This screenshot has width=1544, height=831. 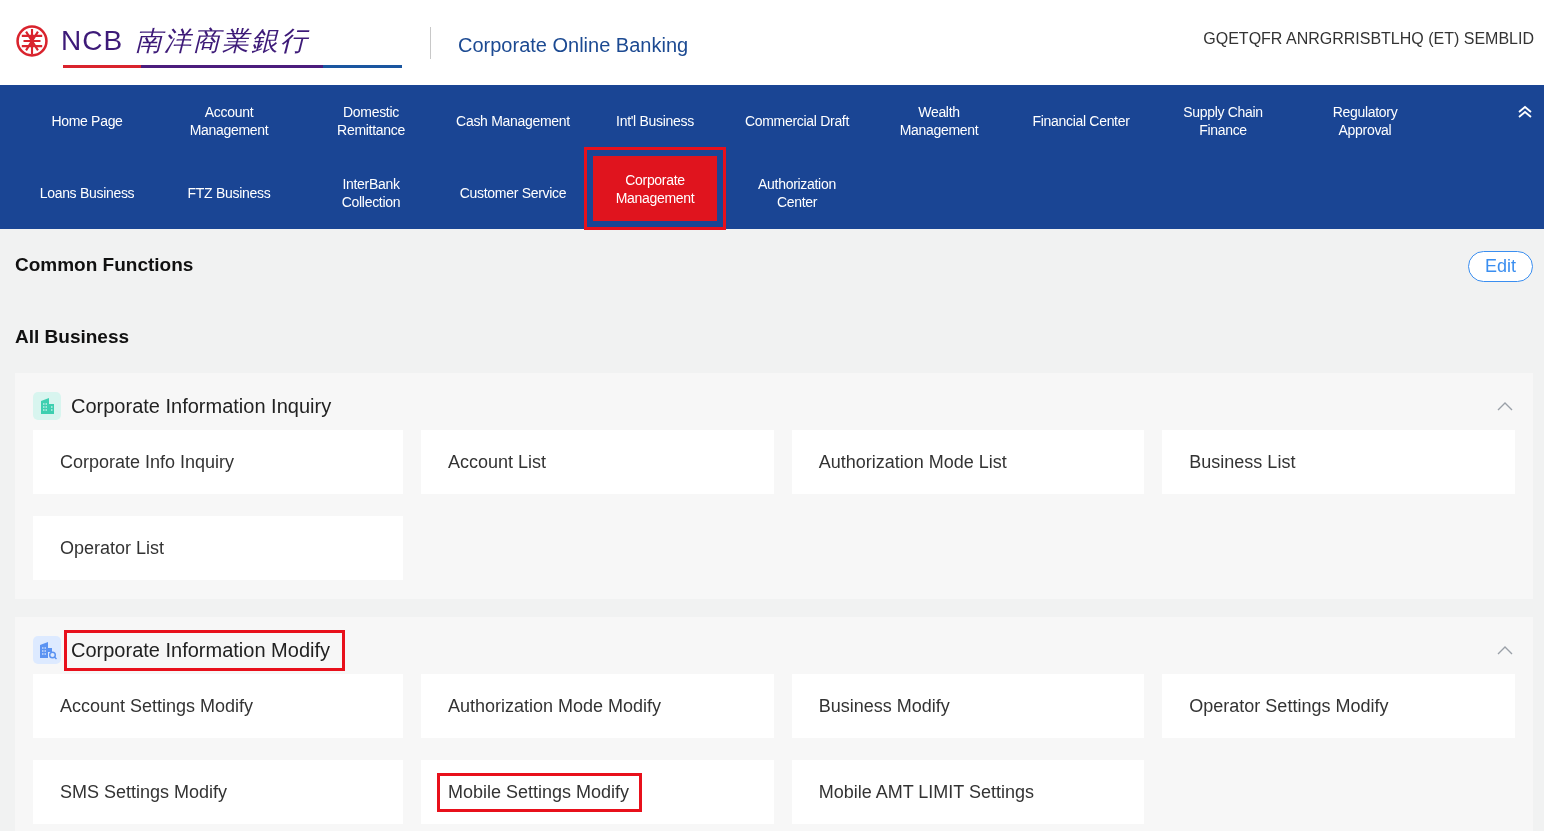 What do you see at coordinates (1368, 38) in the screenshot?
I see `user-name: GQETQFR ANRGRRISBTLHQ (ET) SEMBLID` at bounding box center [1368, 38].